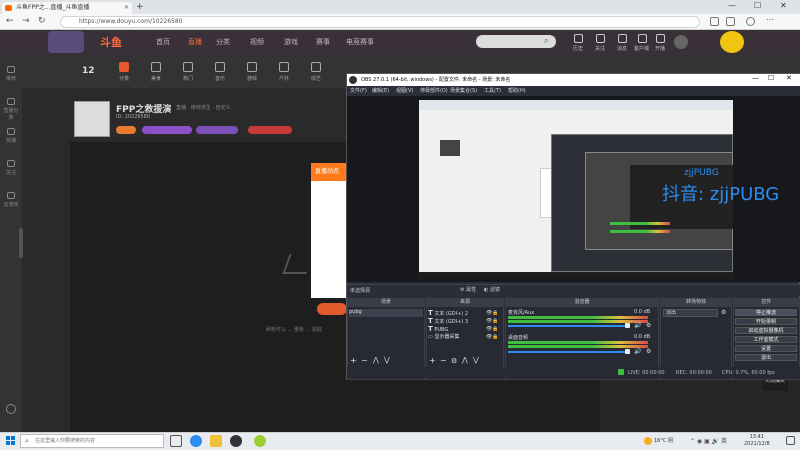 The image size is (800, 450). I want to click on desktop-mute-icon: 🔊, so click(637, 351).